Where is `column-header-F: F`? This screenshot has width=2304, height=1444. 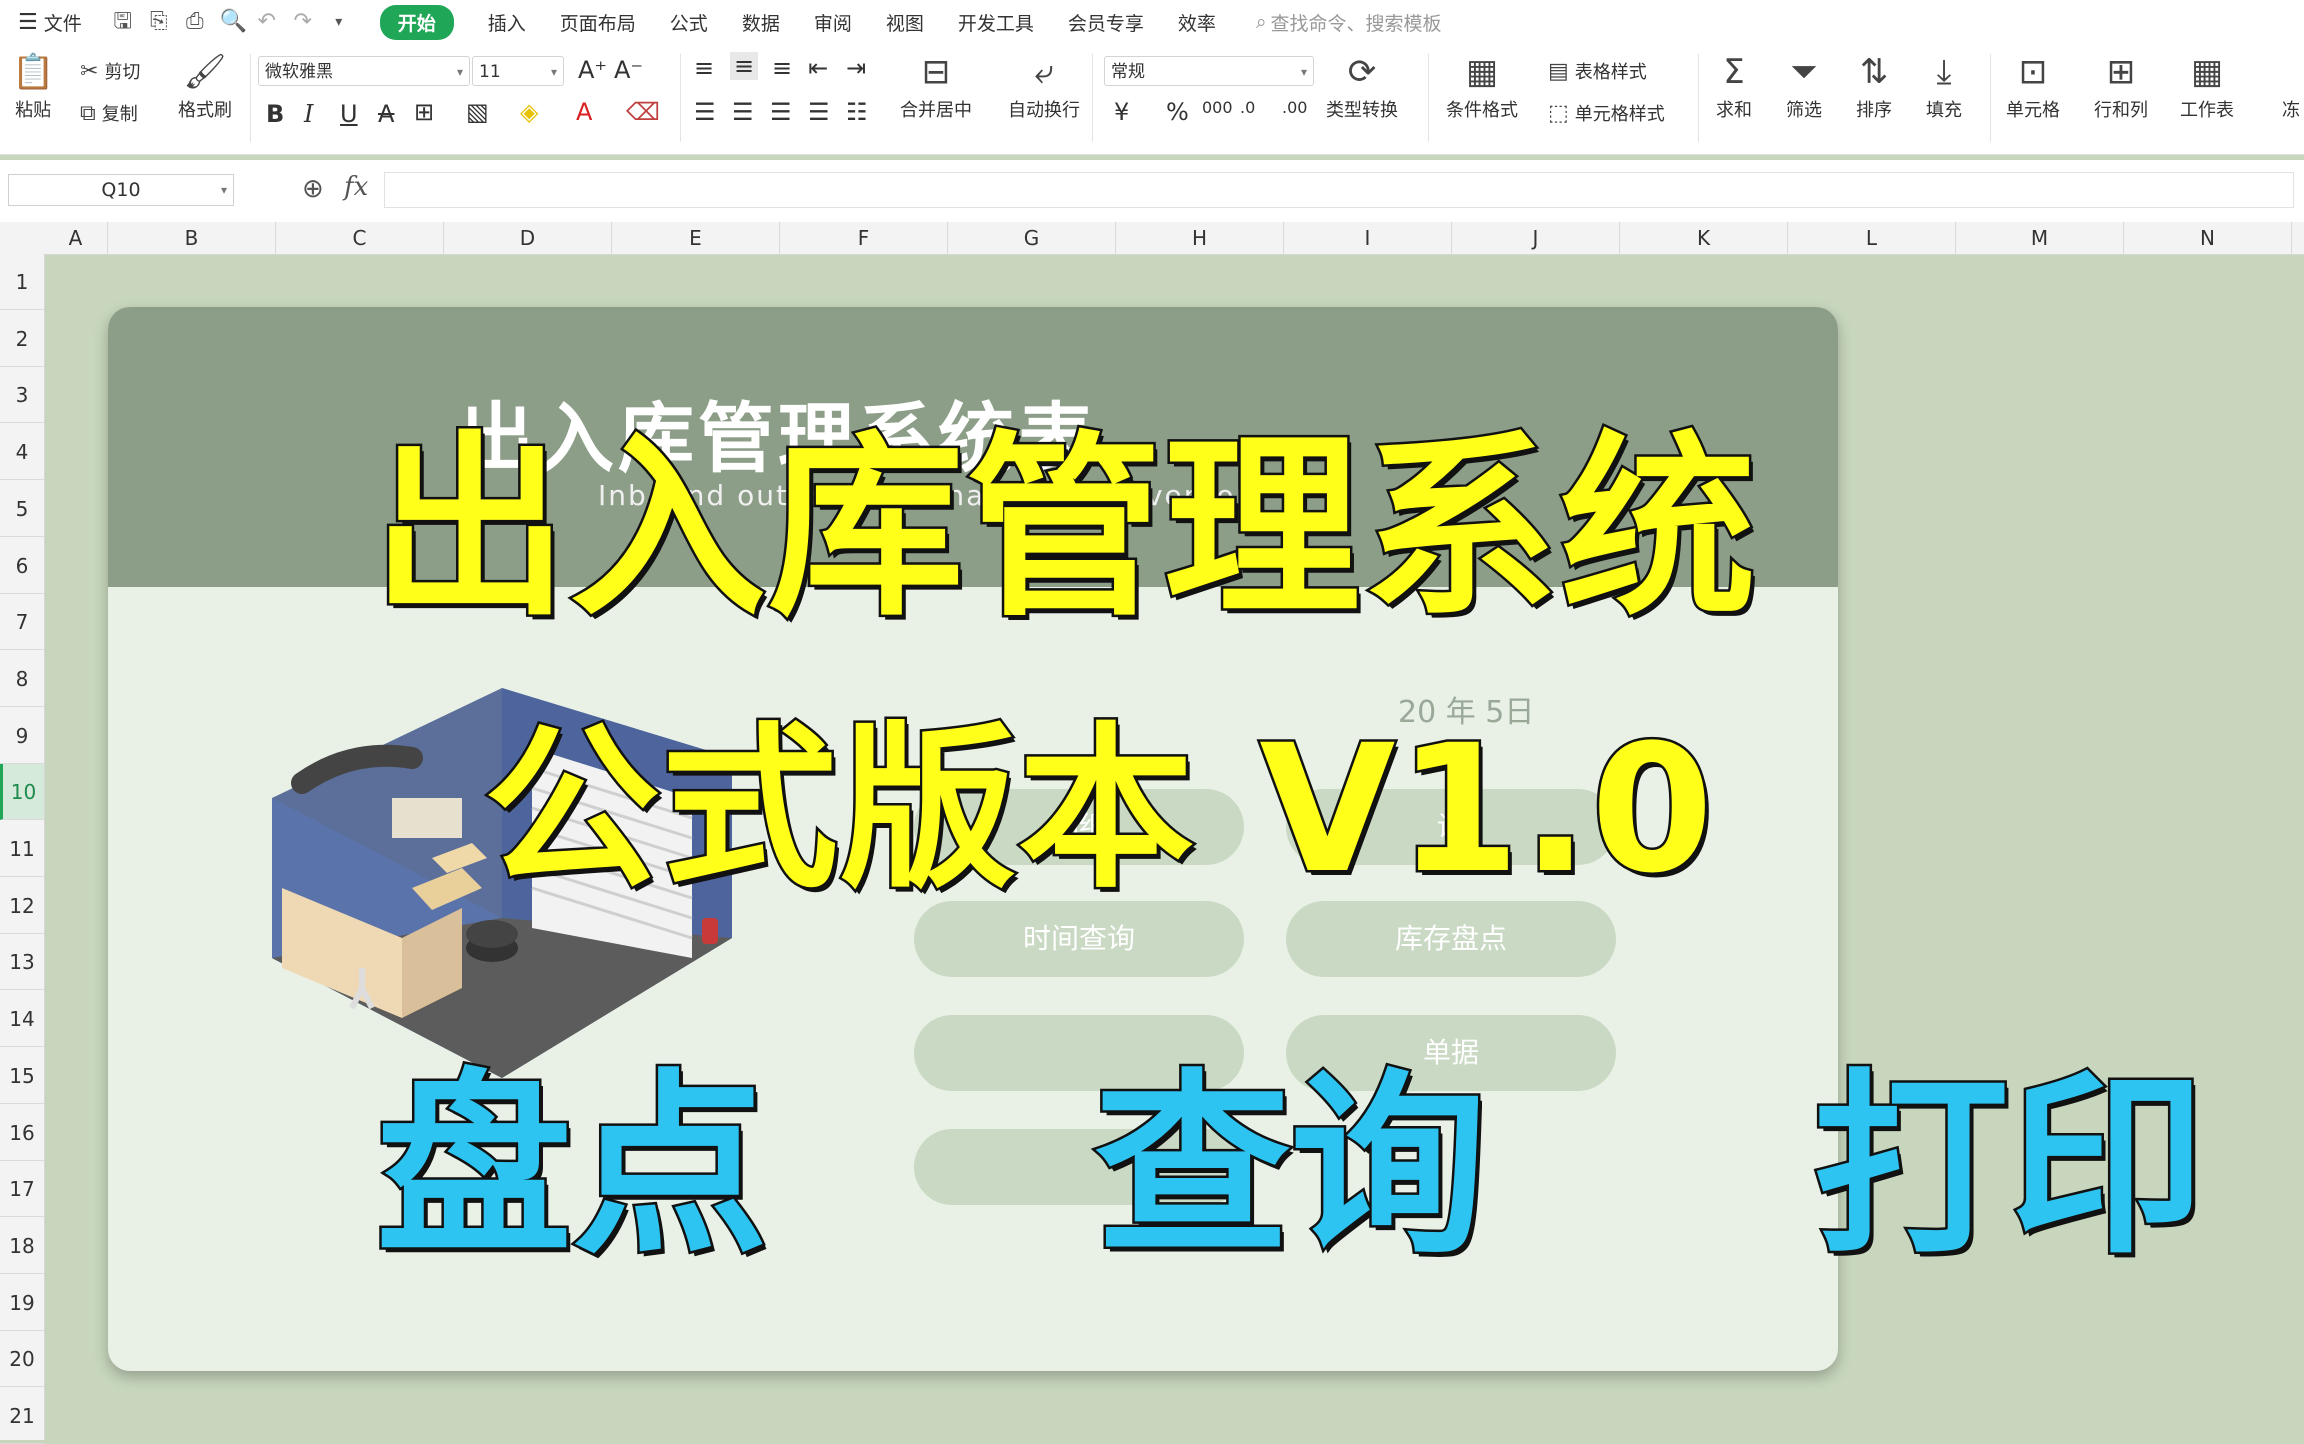
column-header-F: F is located at coordinates (864, 238).